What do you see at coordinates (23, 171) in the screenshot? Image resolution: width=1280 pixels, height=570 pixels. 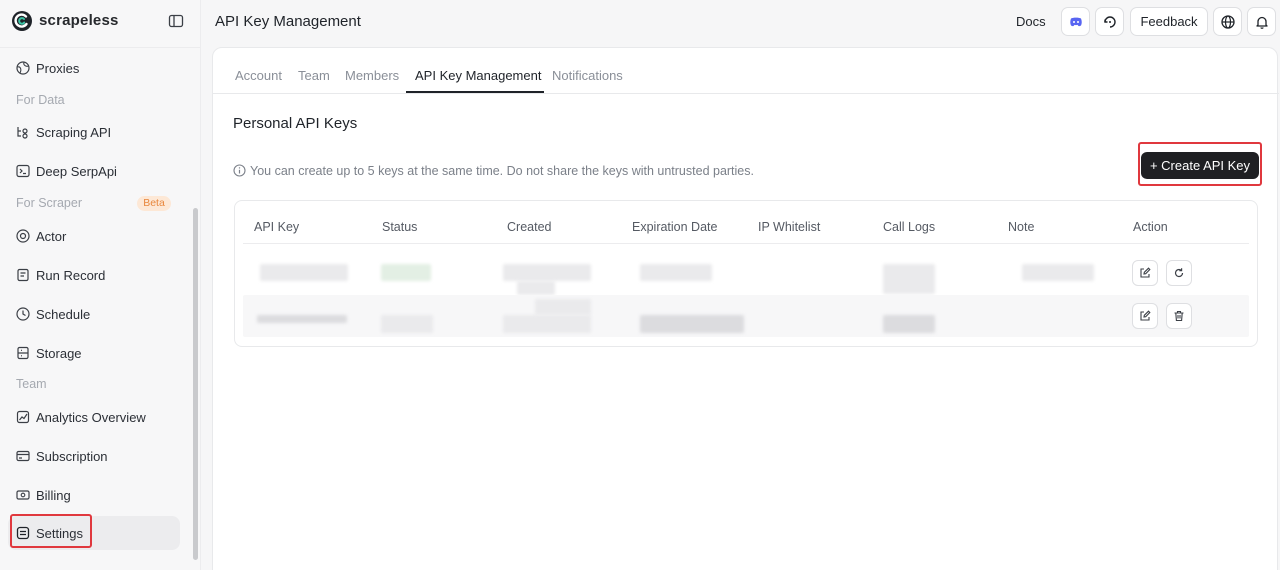 I see `terminal-icon` at bounding box center [23, 171].